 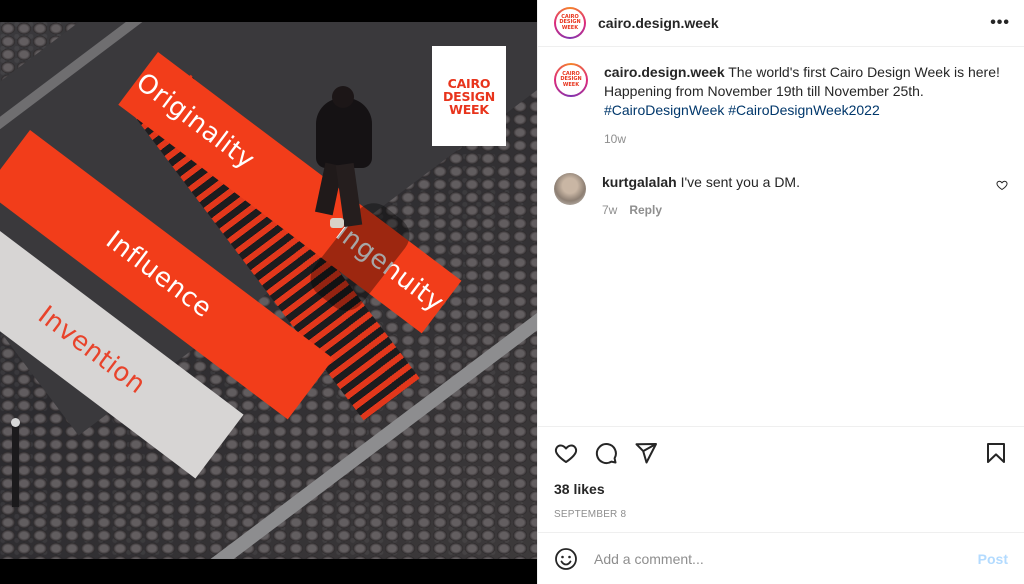 I want to click on hashtag-link: #CairoDesignWeek2022, so click(x=804, y=110).